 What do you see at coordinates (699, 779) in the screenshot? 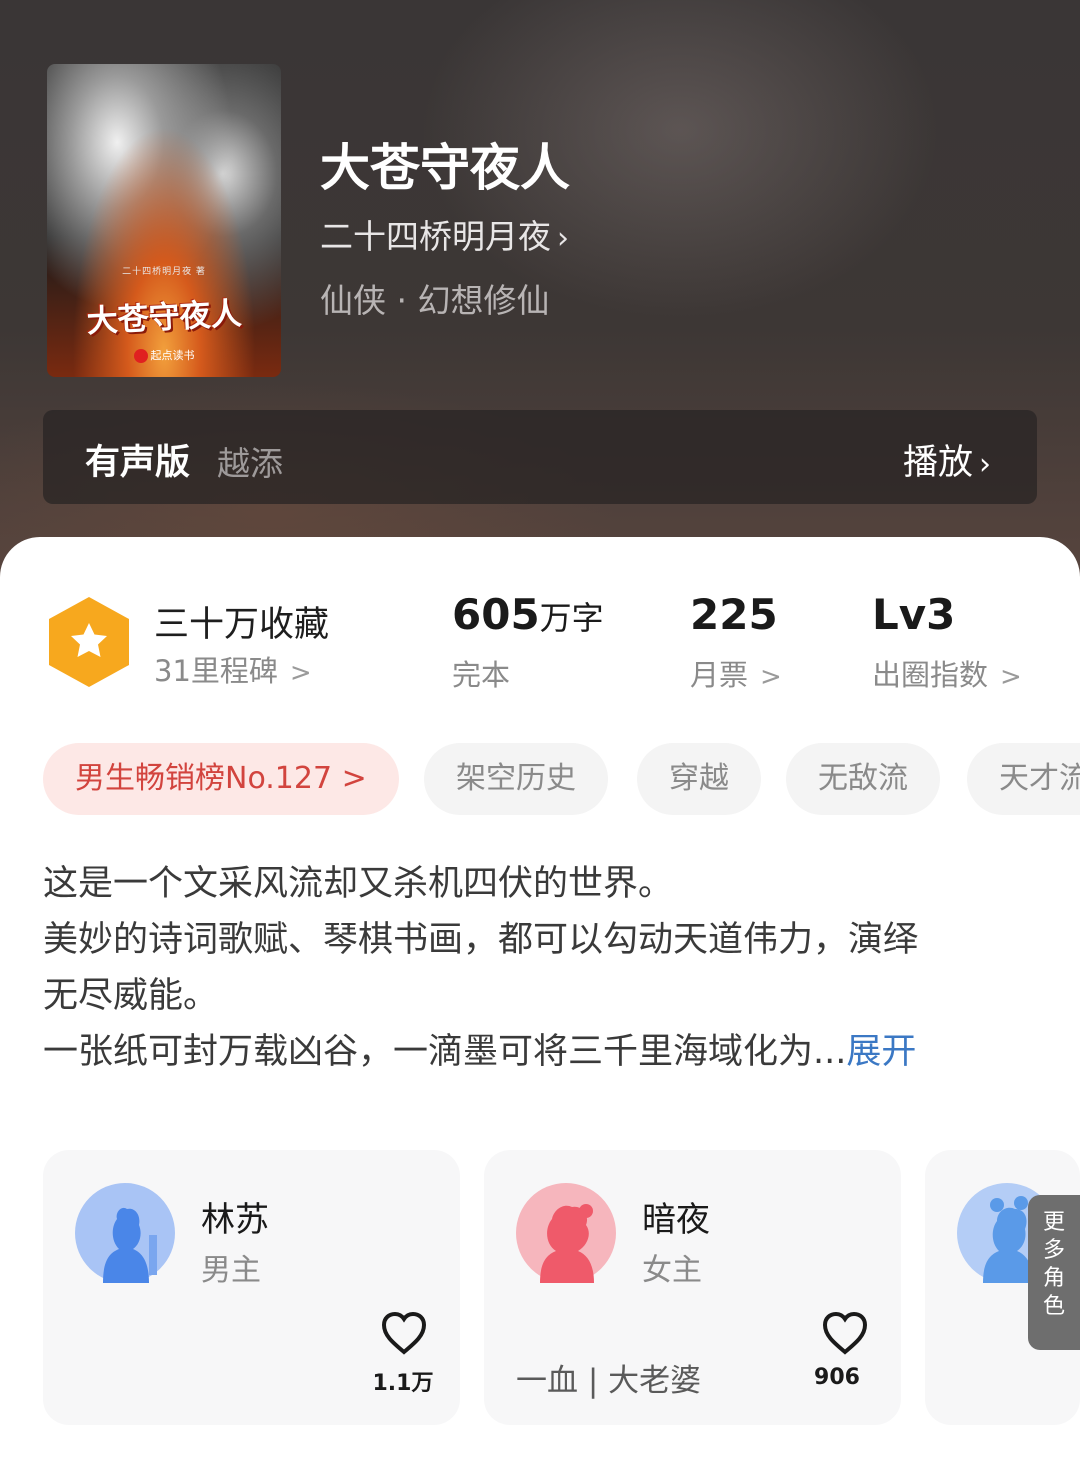
I see `tag-time-travel: 穿越` at bounding box center [699, 779].